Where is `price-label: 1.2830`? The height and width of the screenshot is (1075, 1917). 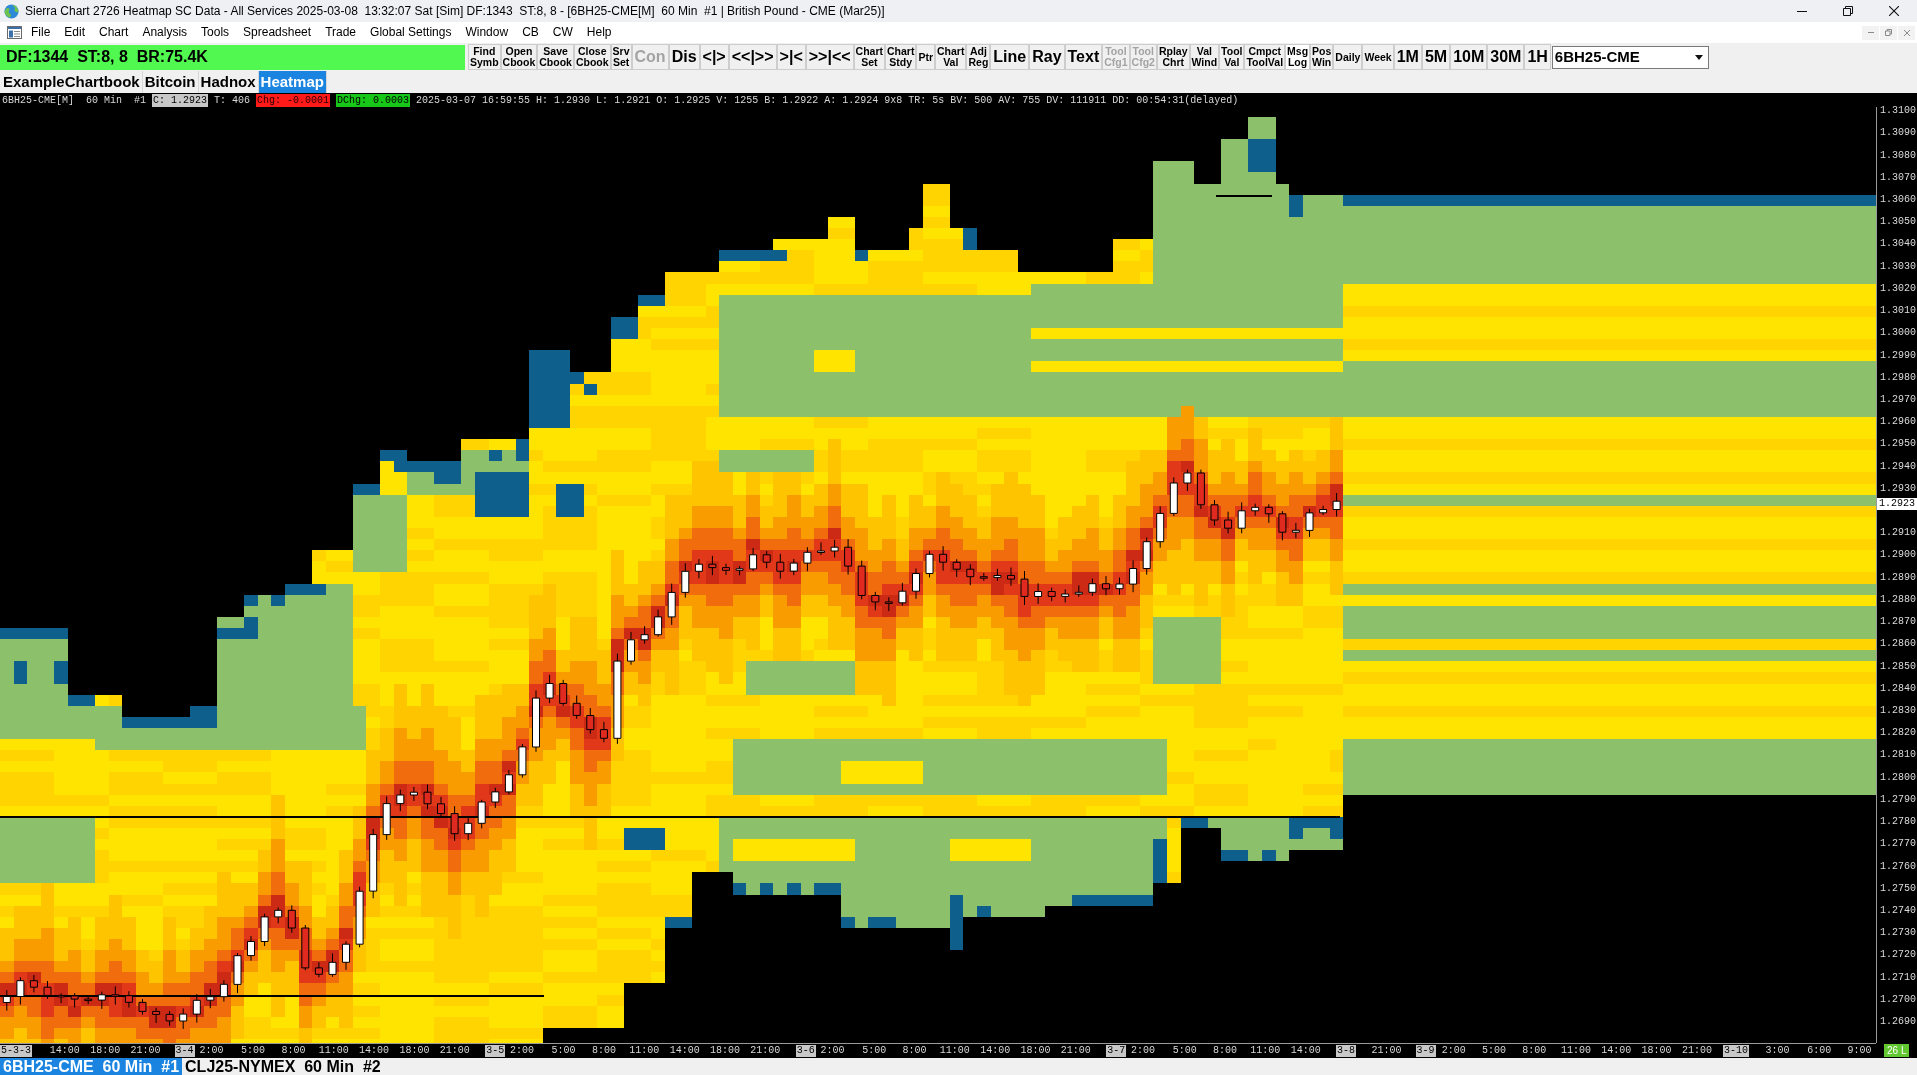 price-label: 1.2830 is located at coordinates (1897, 711).